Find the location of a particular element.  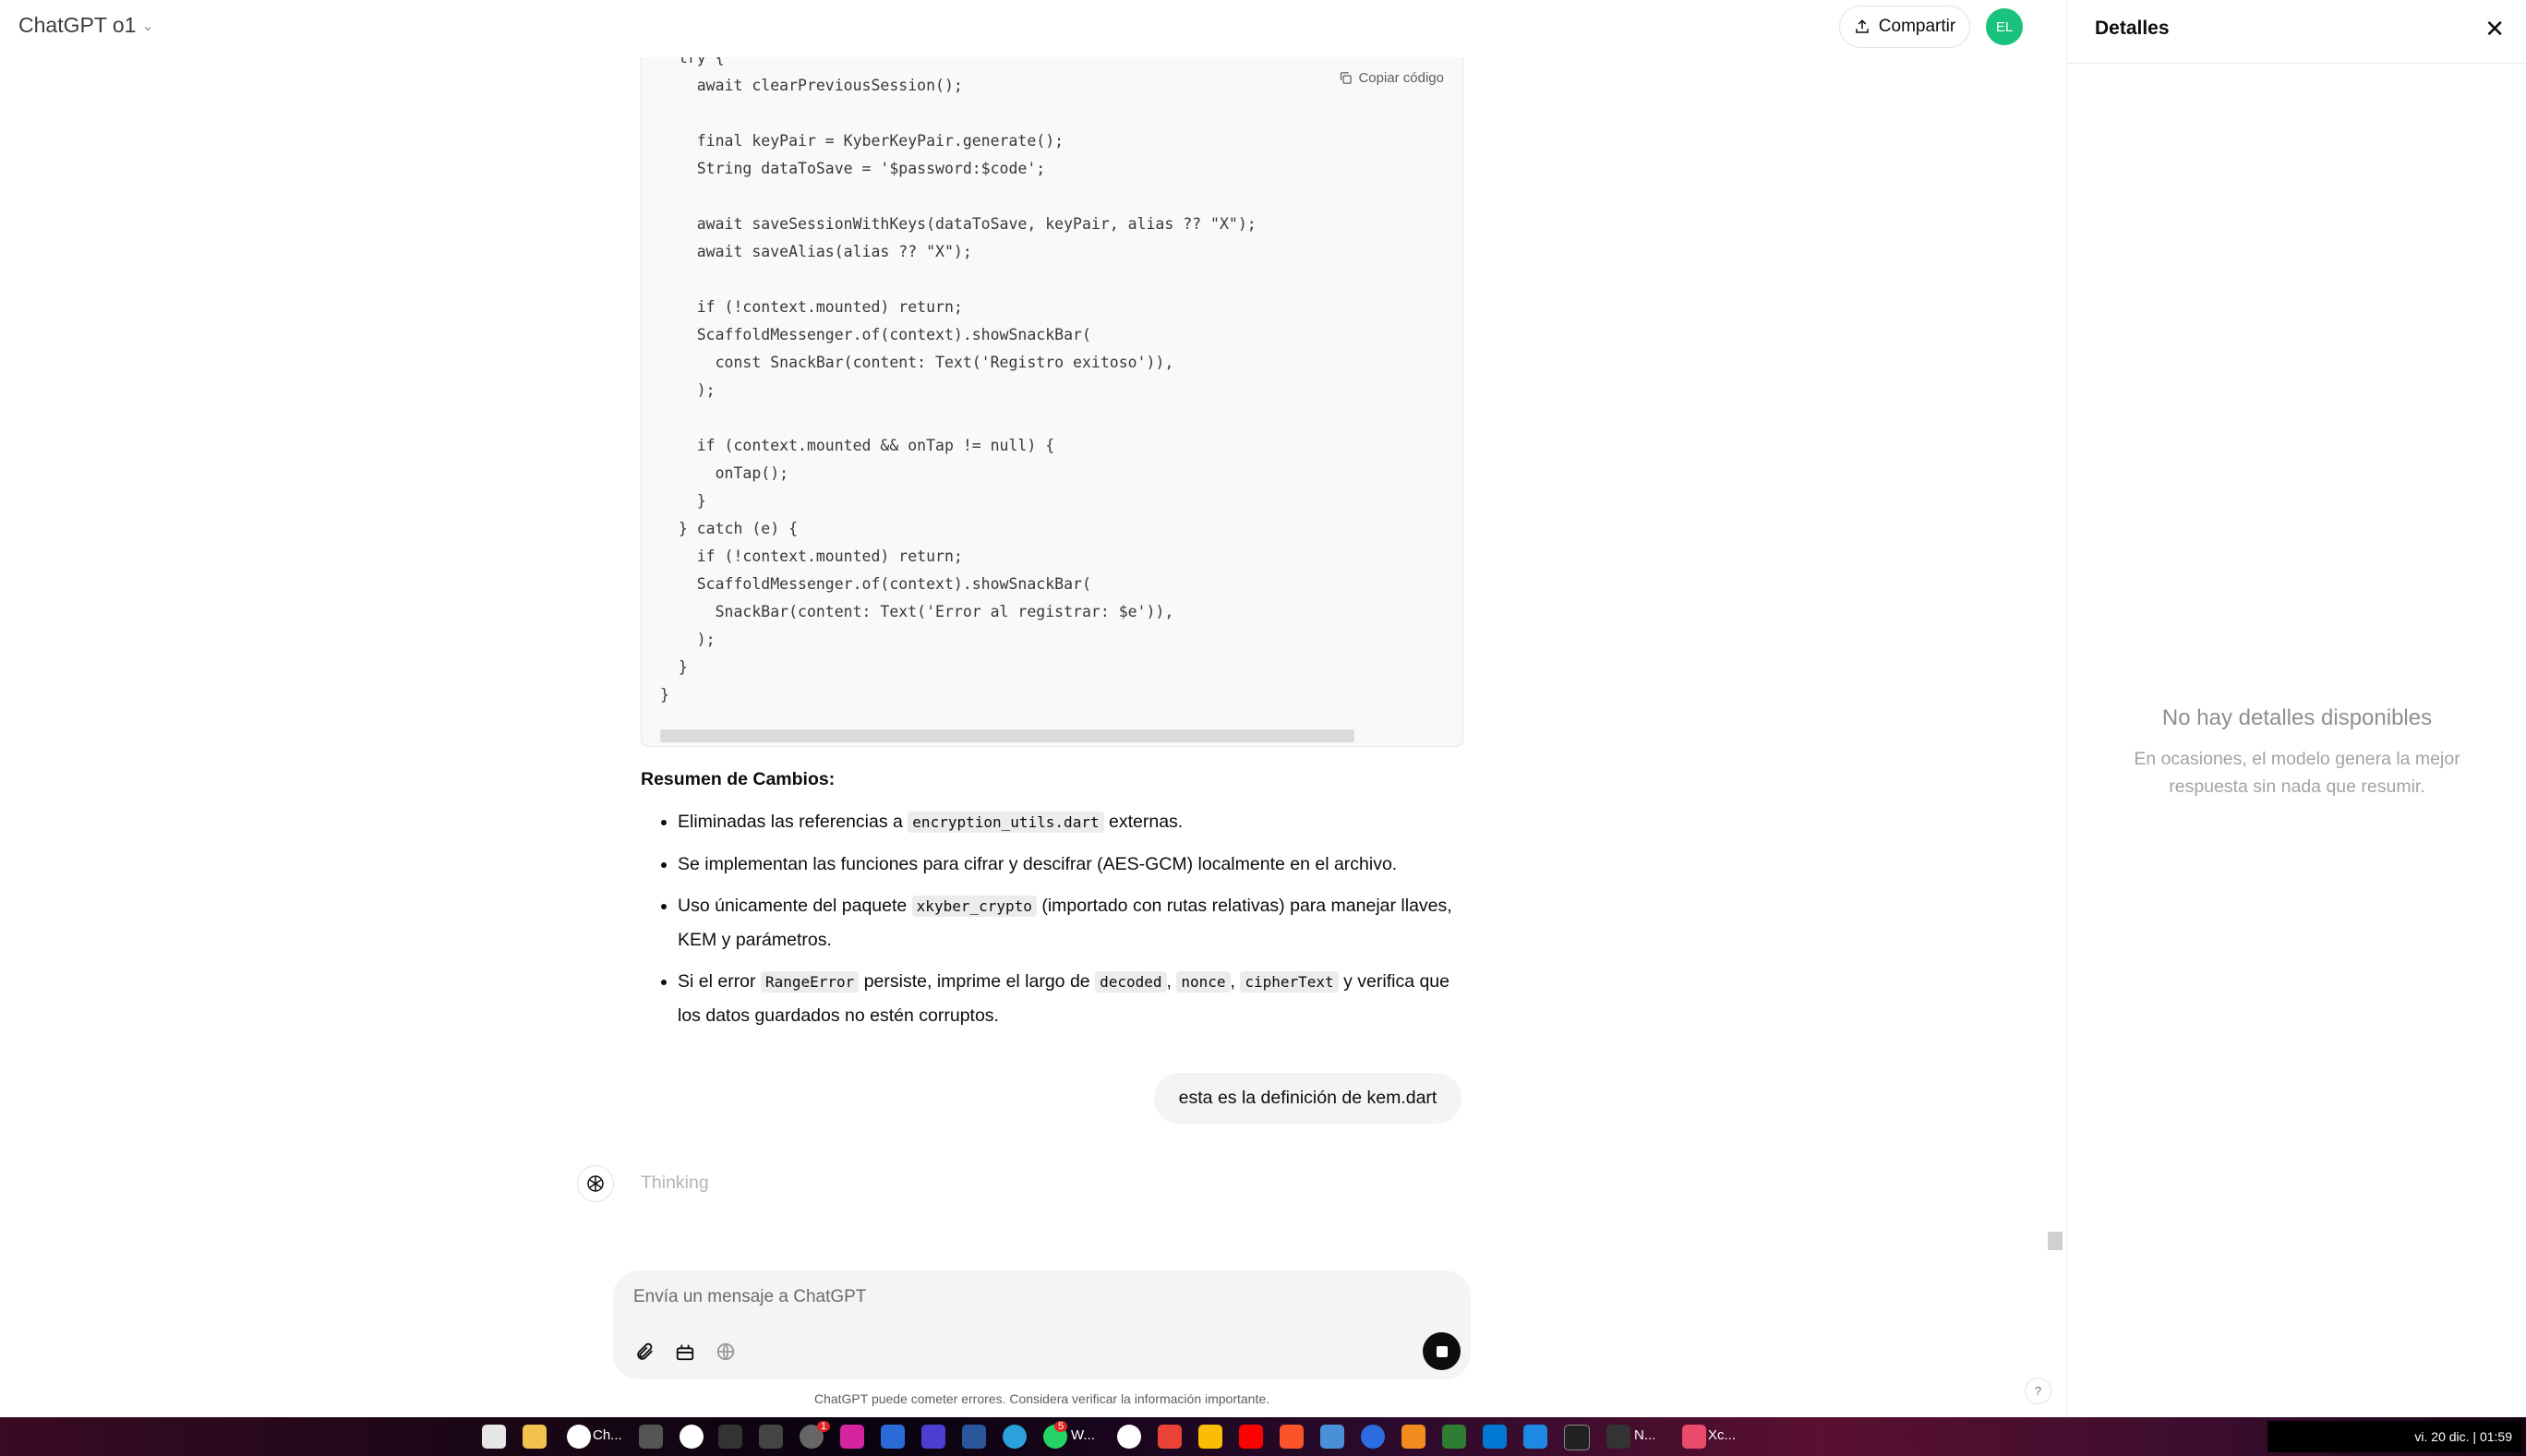

details-title: Detalles is located at coordinates (2132, 28).